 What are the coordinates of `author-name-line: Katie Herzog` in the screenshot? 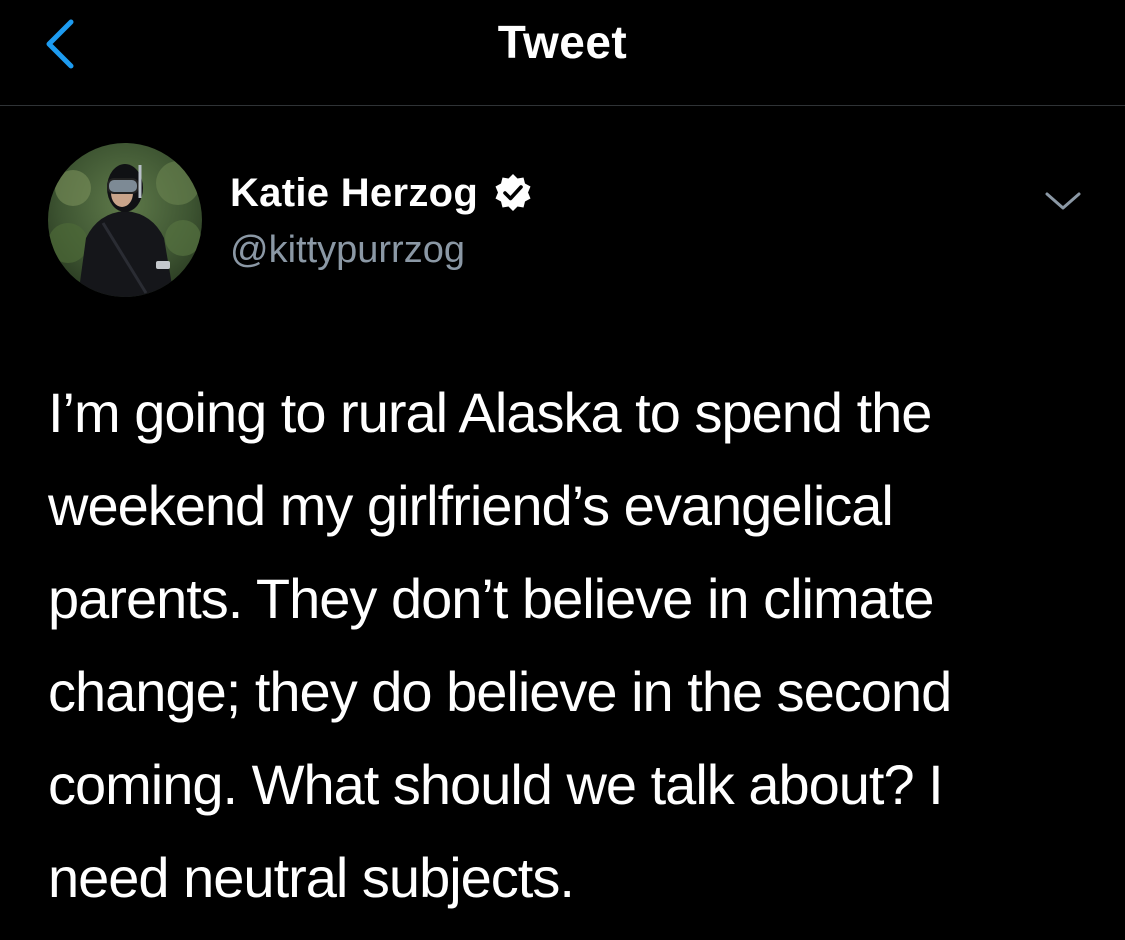 It's located at (382, 193).